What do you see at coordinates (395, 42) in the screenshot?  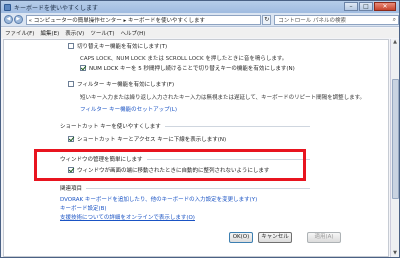 I see `scroll-up-icon: ▲` at bounding box center [395, 42].